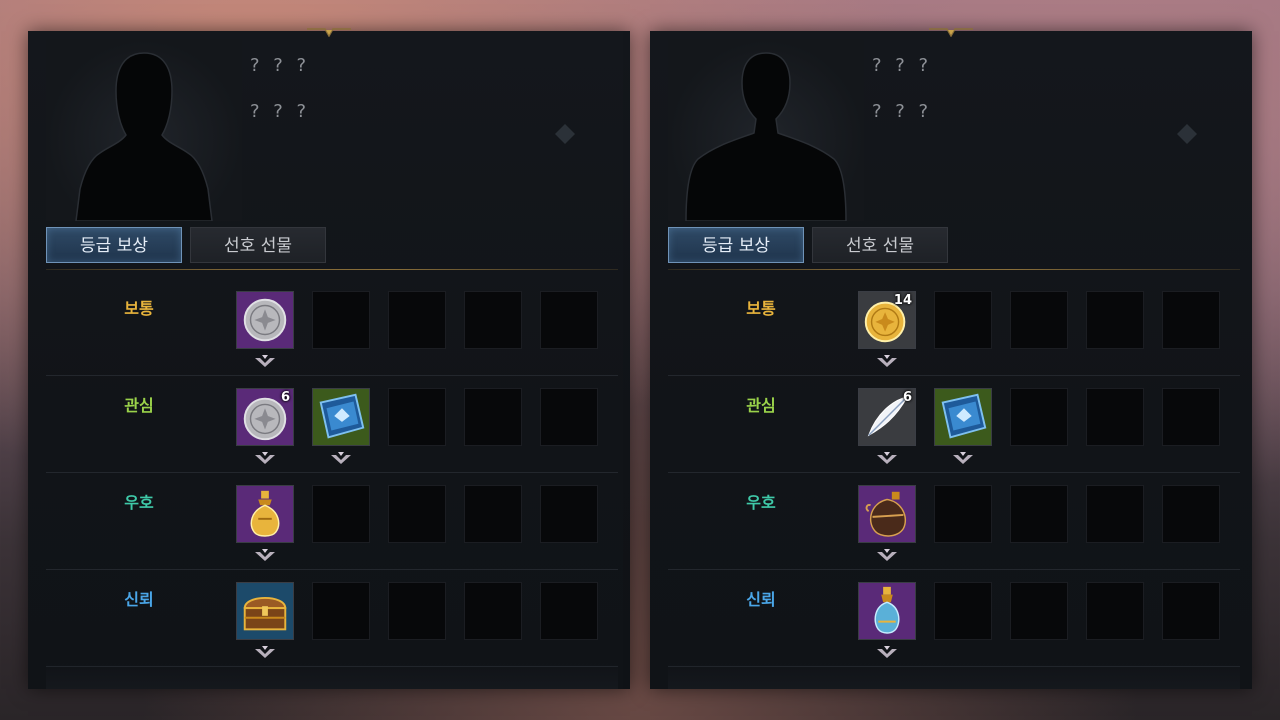  I want to click on blue-potion-icon, so click(887, 611).